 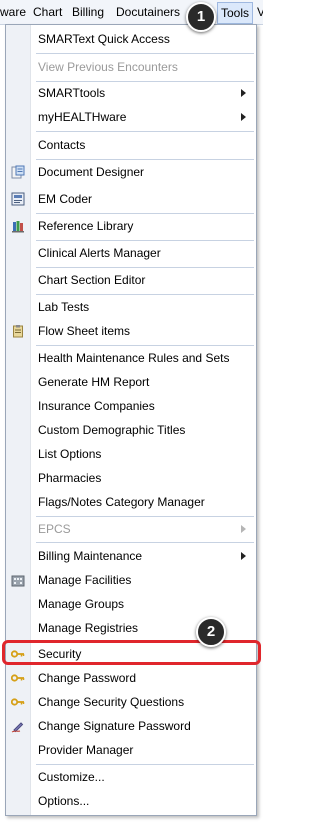 I want to click on menu-bar: ware Chart Billing Docutainers Tools V, so click(x=131, y=12).